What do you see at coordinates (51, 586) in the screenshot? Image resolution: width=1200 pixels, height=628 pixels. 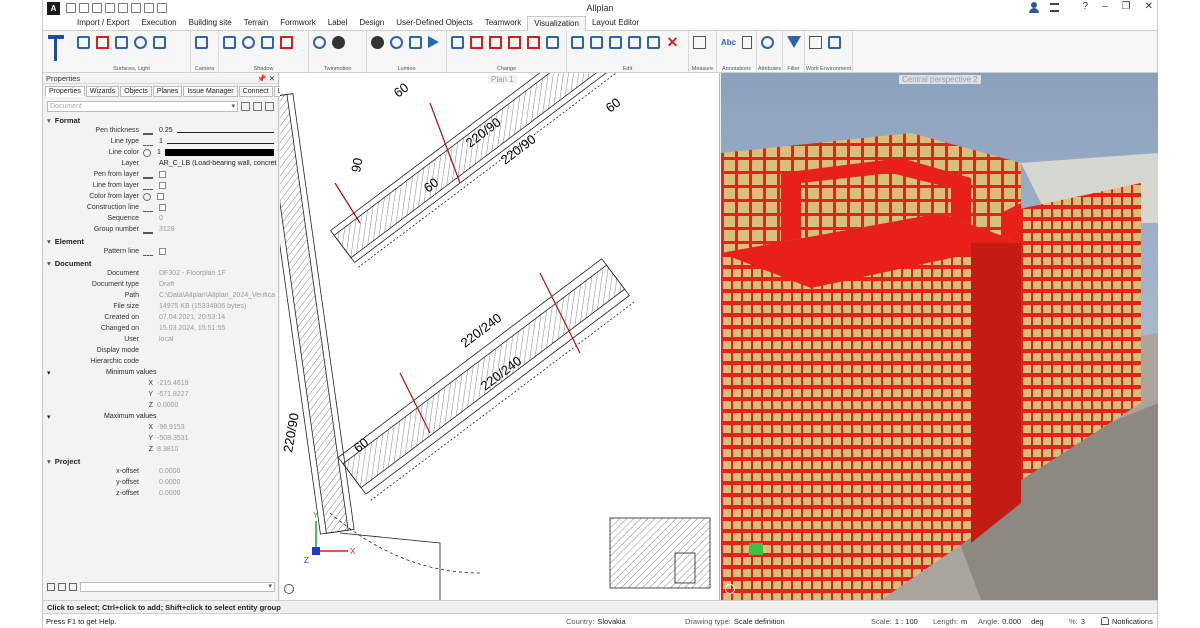 I see `pick-icon` at bounding box center [51, 586].